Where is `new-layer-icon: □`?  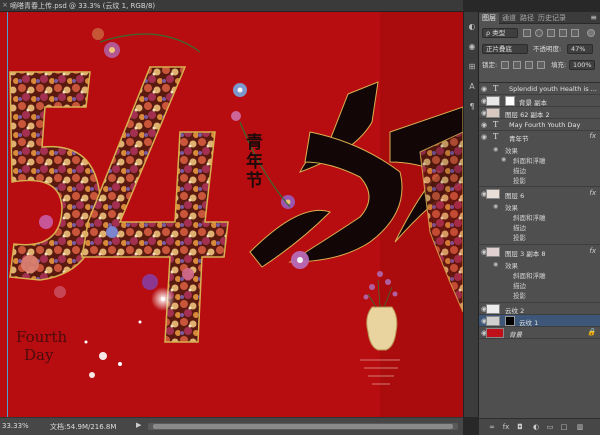
new-layer-icon: □ is located at coordinates (564, 427).